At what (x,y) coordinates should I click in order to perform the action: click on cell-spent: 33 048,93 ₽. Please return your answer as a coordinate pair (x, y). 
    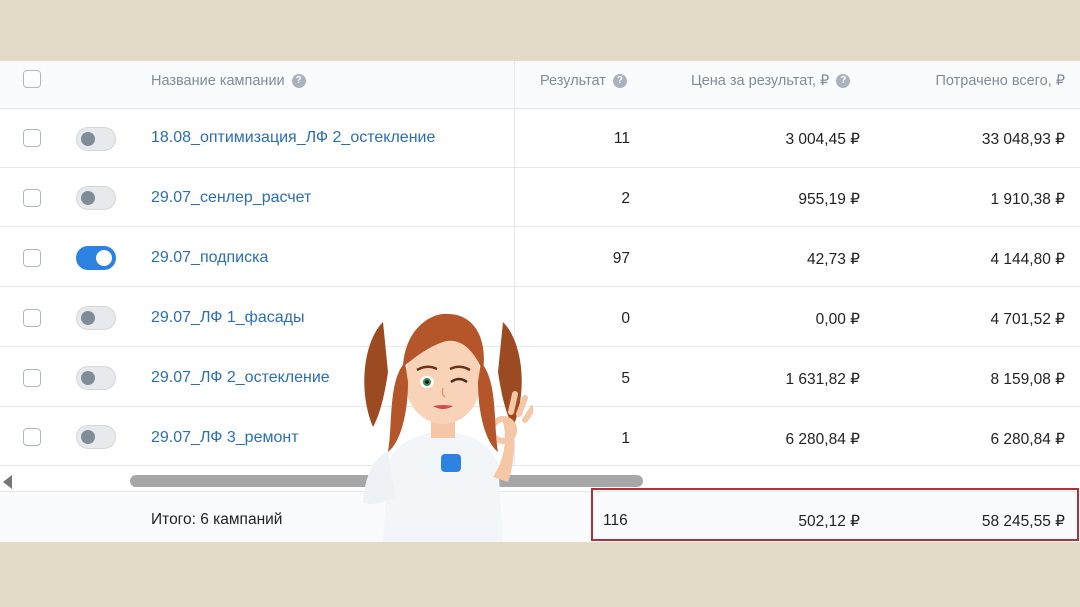
    Looking at the image, I should click on (1023, 139).